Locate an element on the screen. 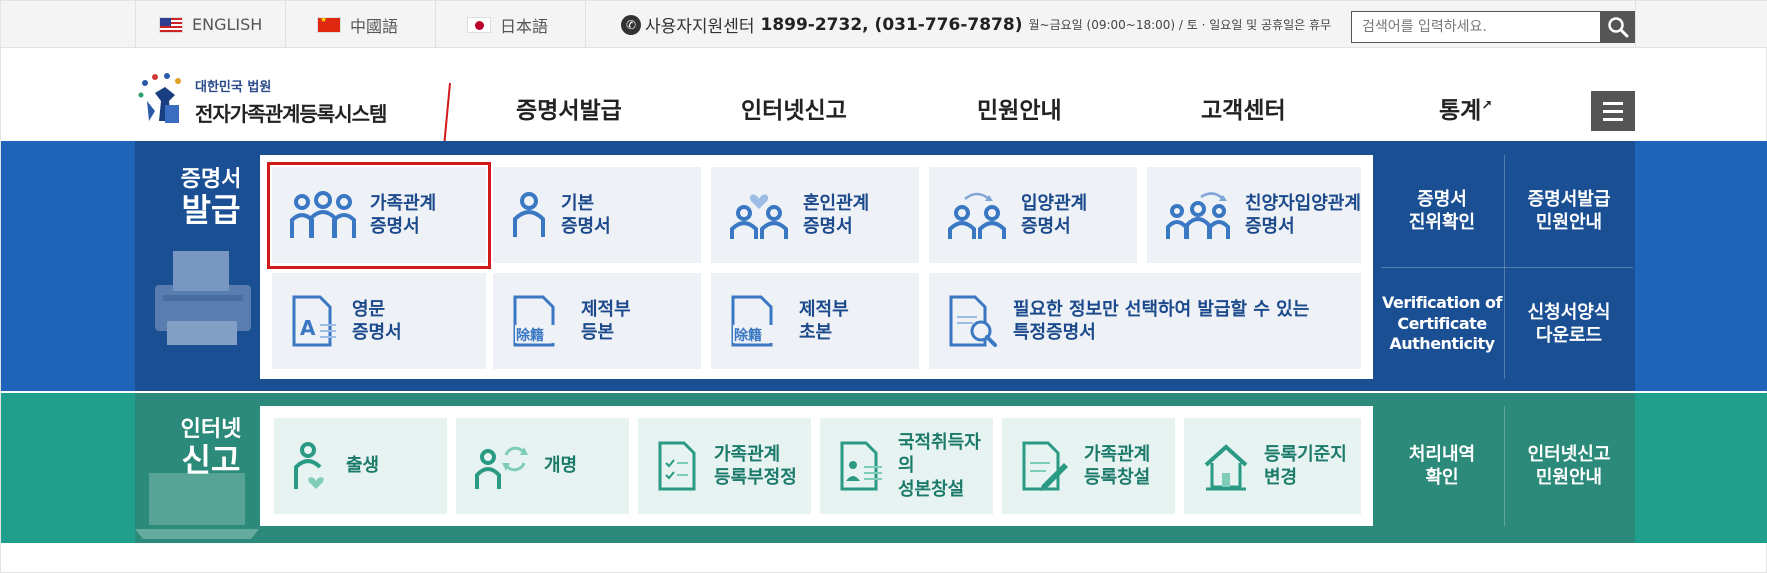  search-button is located at coordinates (1618, 27).